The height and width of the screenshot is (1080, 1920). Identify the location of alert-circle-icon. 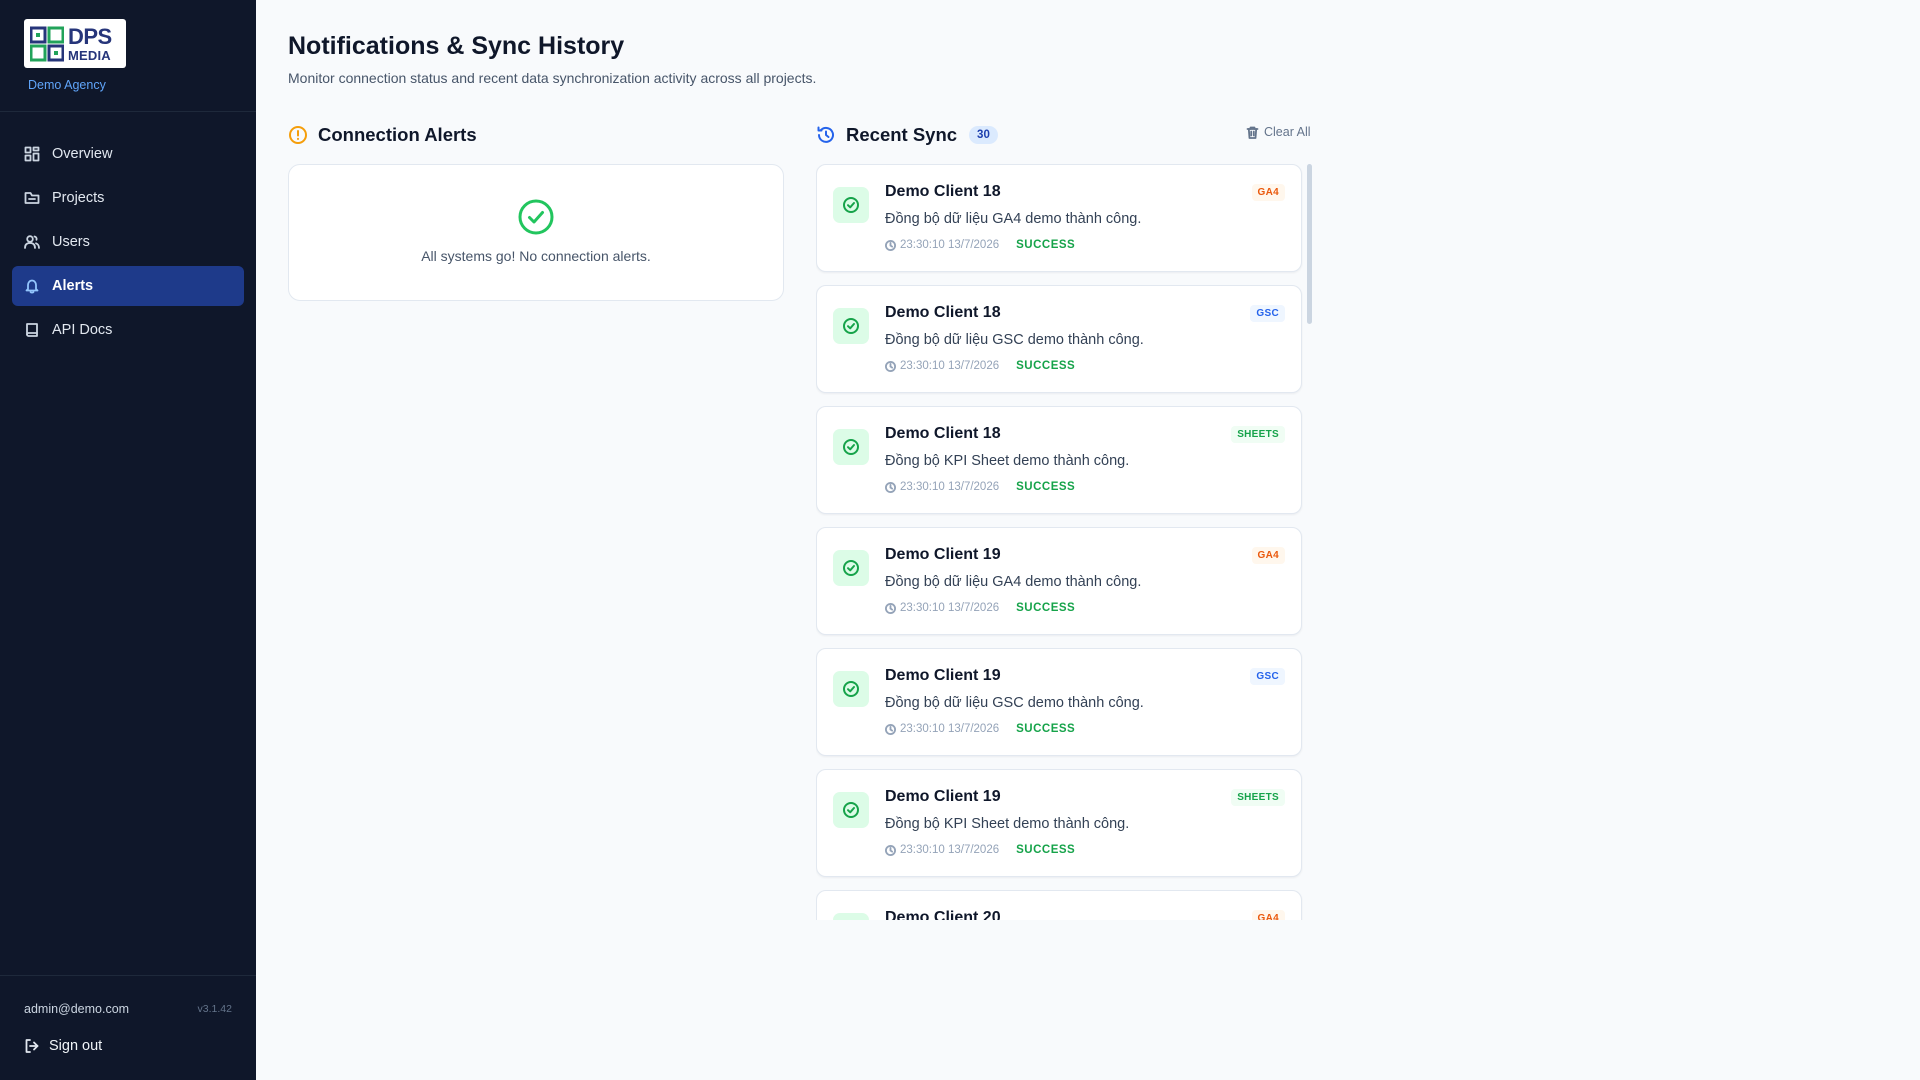
(298, 135).